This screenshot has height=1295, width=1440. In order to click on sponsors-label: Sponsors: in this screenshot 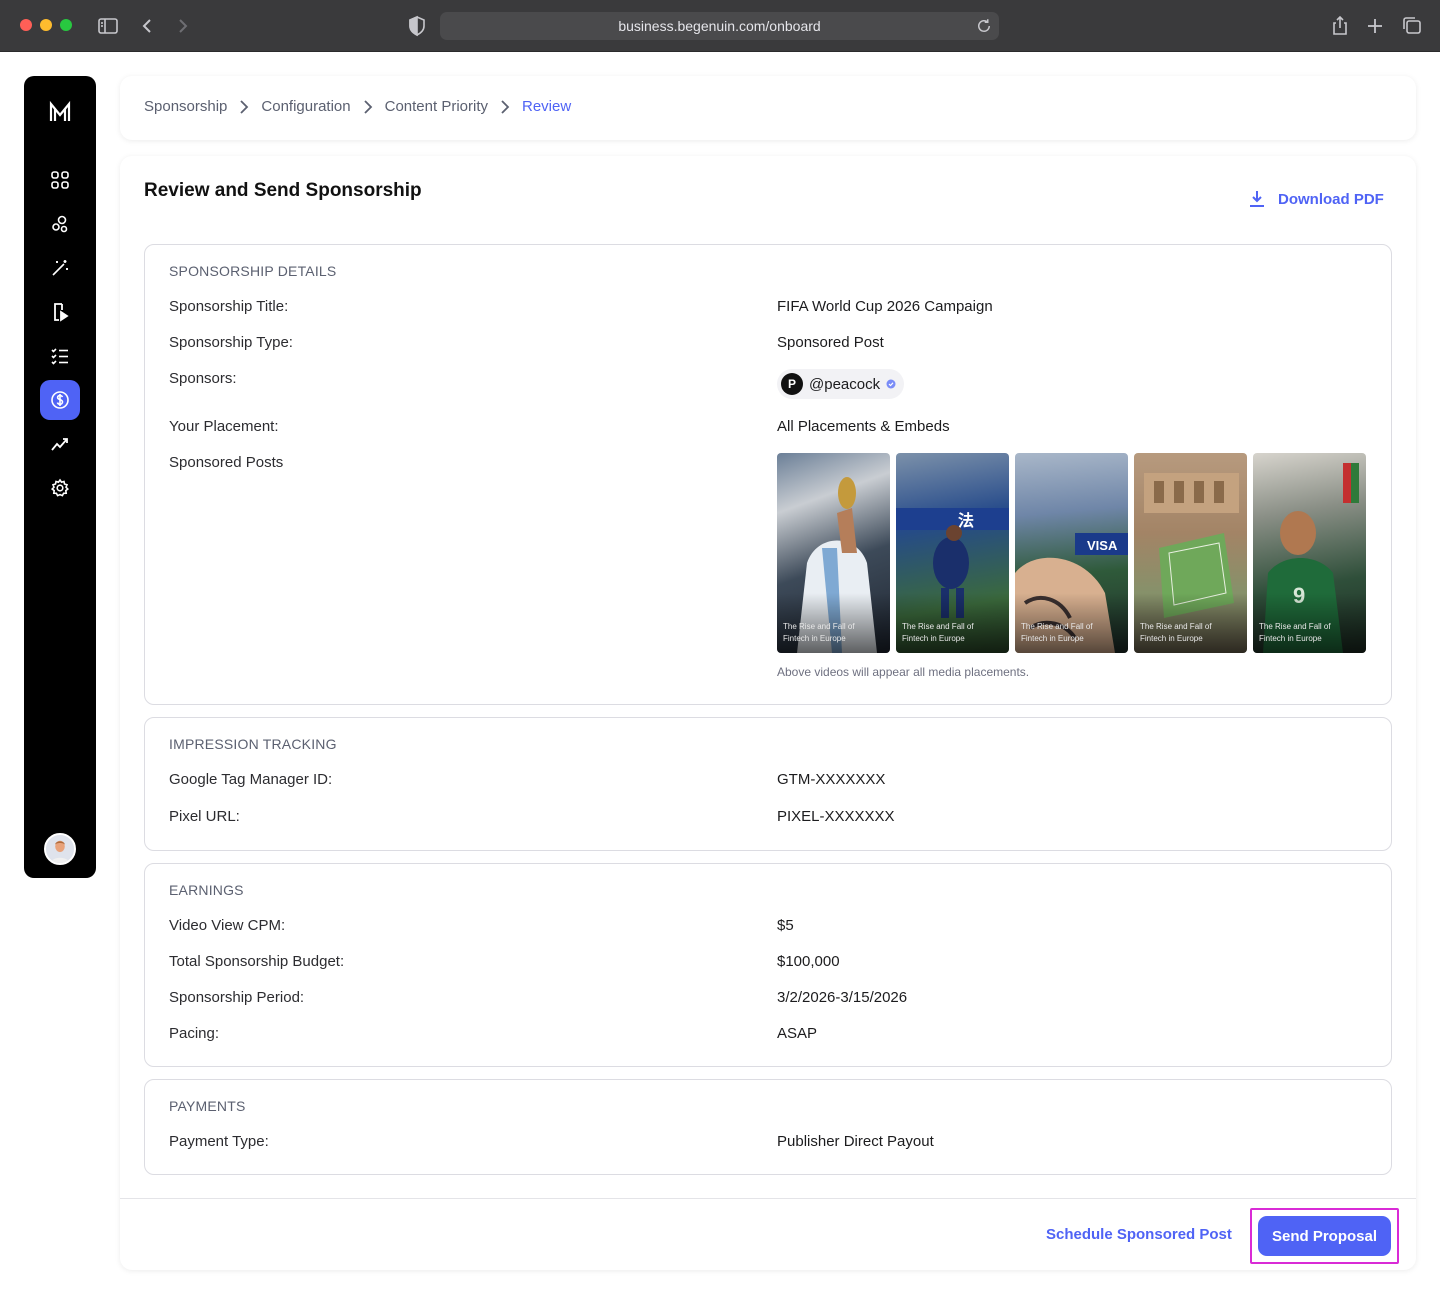, I will do `click(203, 378)`.